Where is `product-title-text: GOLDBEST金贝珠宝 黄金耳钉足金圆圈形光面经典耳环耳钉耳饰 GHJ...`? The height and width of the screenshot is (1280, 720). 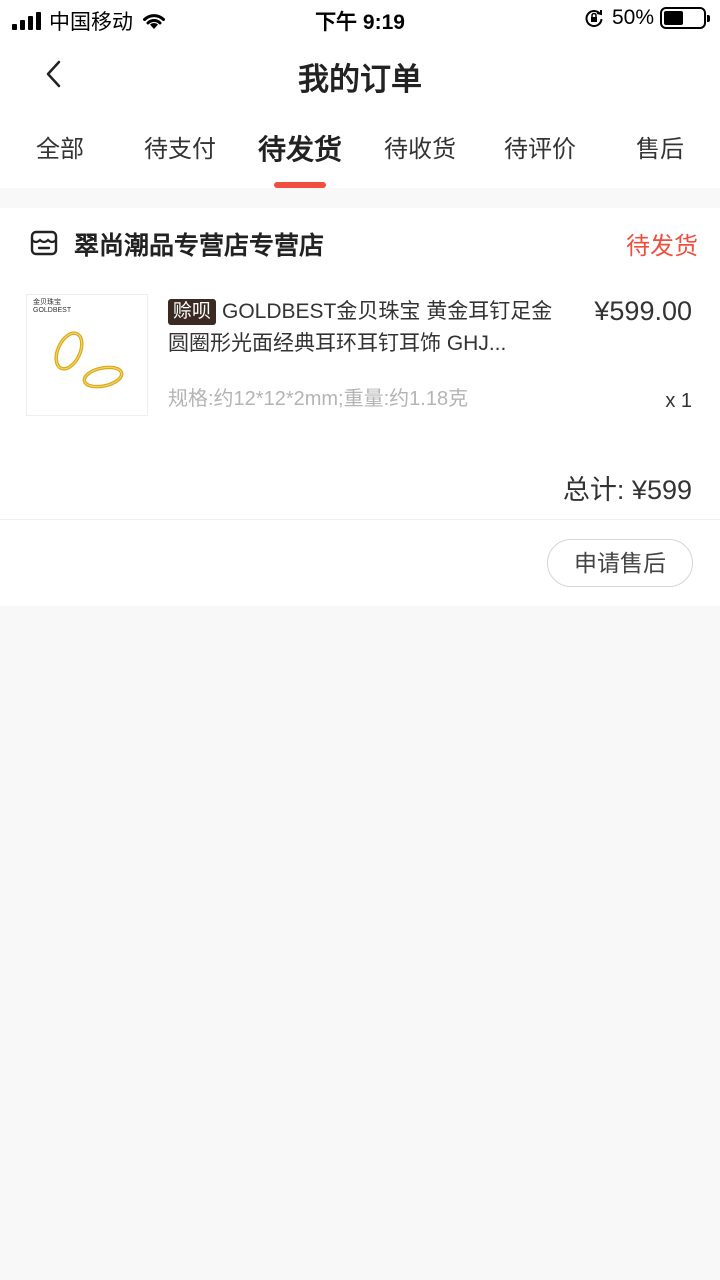 product-title-text: GOLDBEST金贝珠宝 黄金耳钉足金圆圈形光面经典耳环耳钉耳饰 GHJ... is located at coordinates (360, 327).